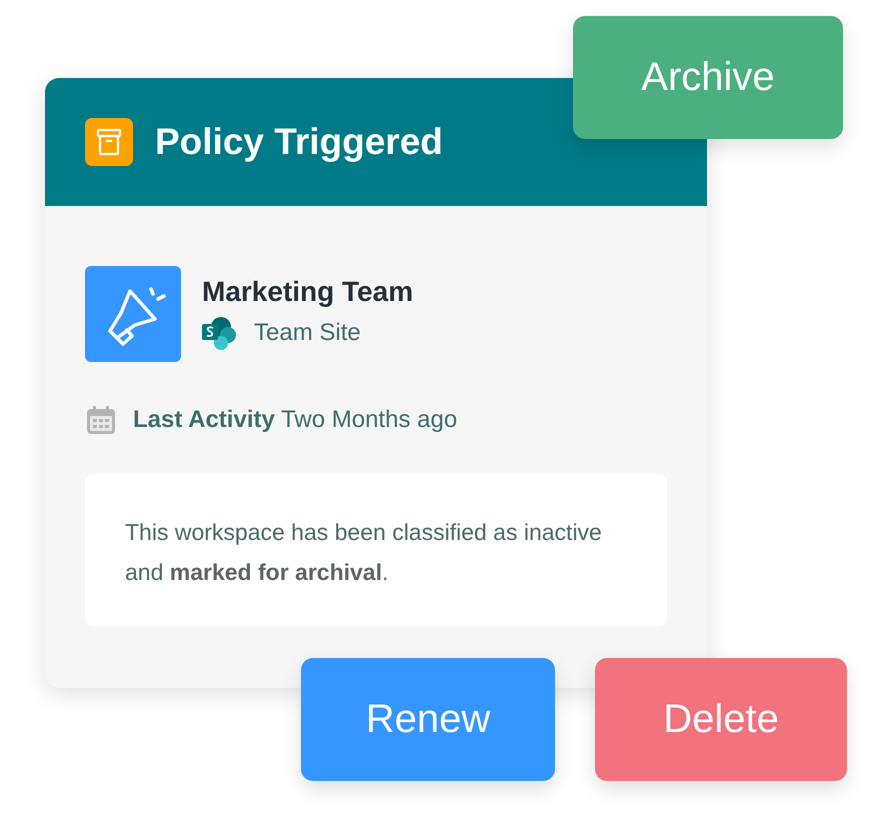  I want to click on card-title: Policy Triggered, so click(299, 142).